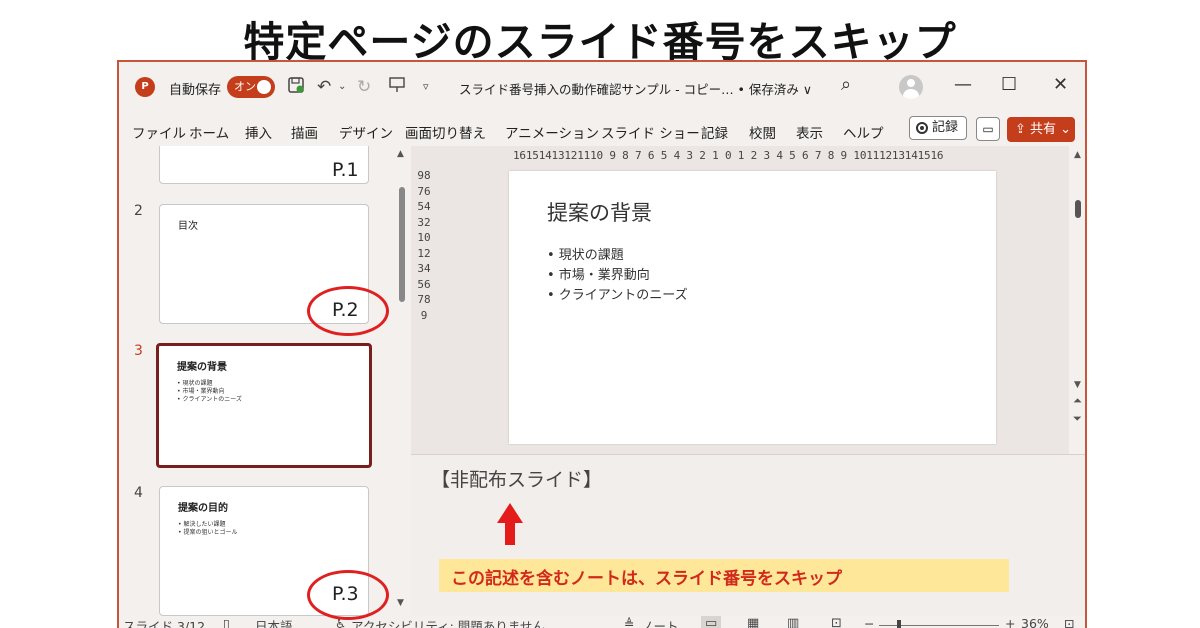 The height and width of the screenshot is (628, 1200). Describe the element at coordinates (209, 132) in the screenshot. I see `tab-home: ホーム` at that location.